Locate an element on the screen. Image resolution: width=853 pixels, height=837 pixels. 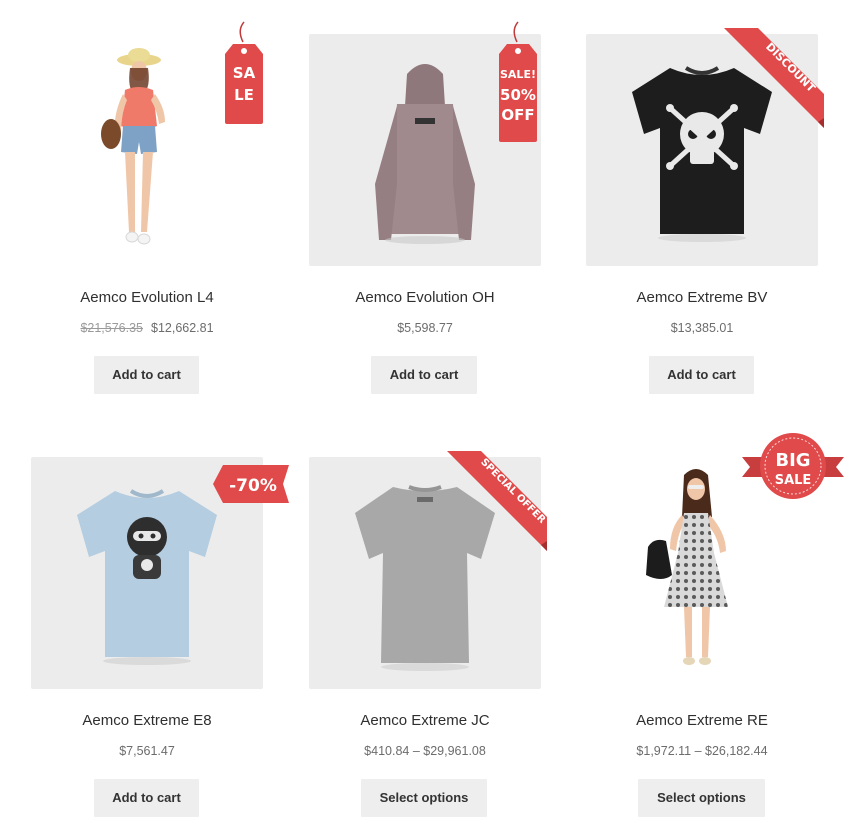
badge-text: OFF is located at coordinates (517, 115).